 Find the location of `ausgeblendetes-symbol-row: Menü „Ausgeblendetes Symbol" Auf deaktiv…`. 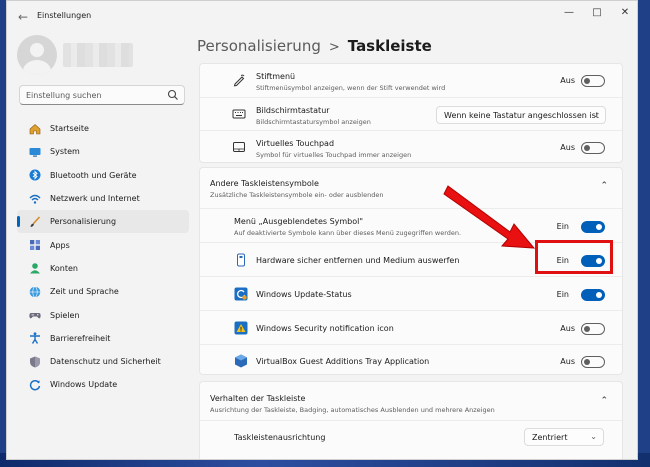

ausgeblendetes-symbol-row: Menü „Ausgeblendetes Symbol" Auf deaktiv… is located at coordinates (411, 225).